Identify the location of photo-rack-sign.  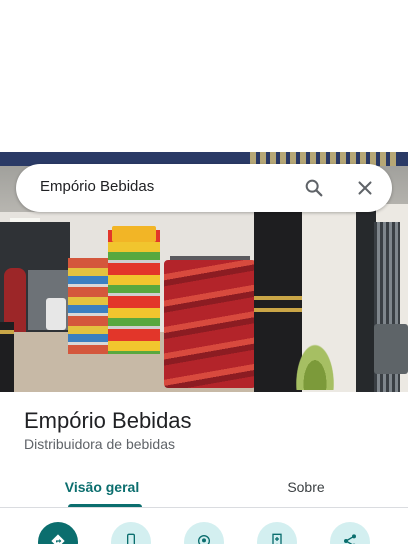
(134, 234).